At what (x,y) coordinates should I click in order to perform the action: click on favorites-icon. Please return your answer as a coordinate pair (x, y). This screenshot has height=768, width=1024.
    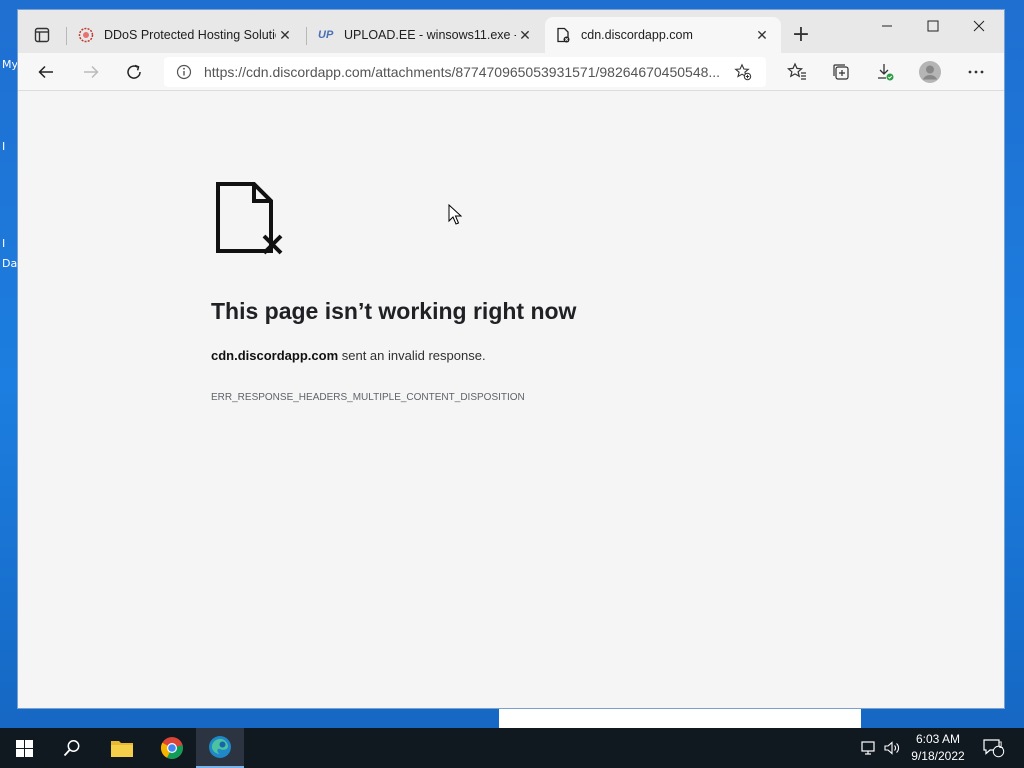
    Looking at the image, I should click on (796, 71).